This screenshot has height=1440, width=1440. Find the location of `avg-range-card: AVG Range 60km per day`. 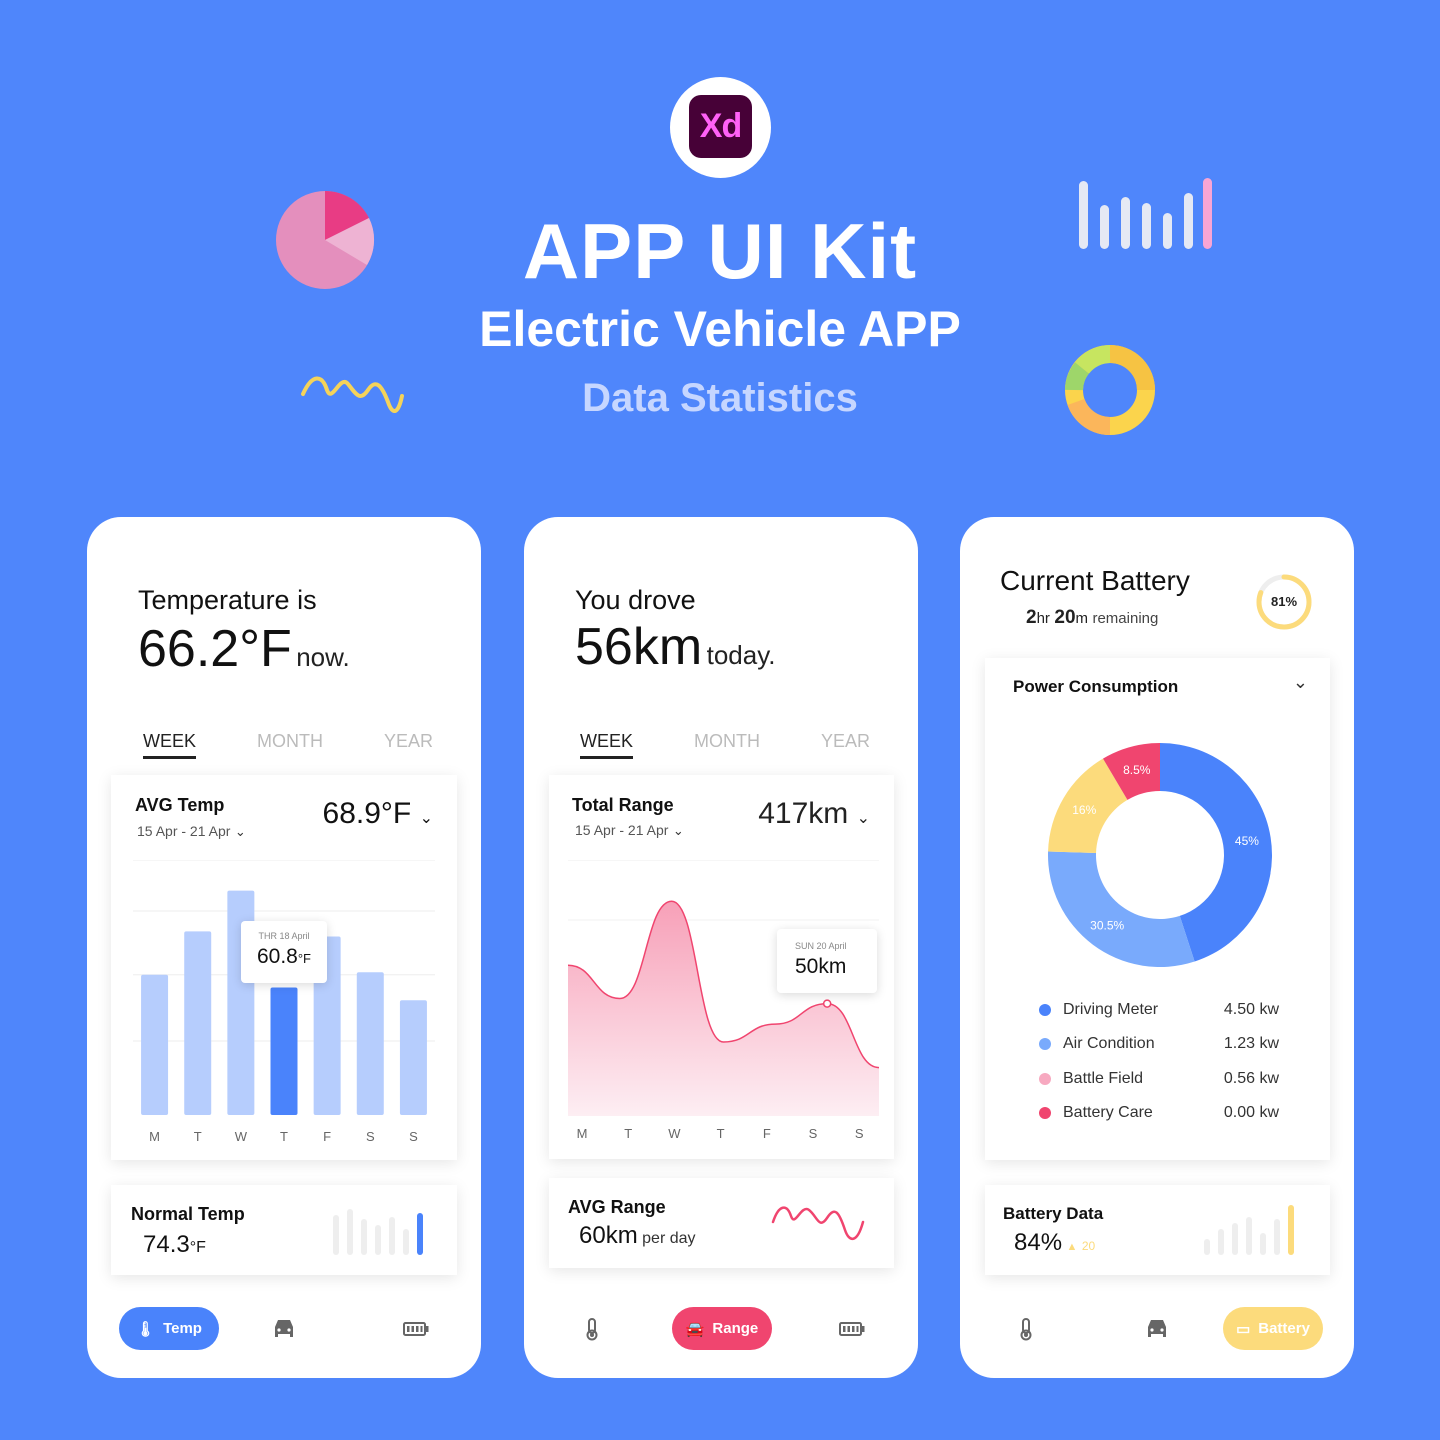

avg-range-card: AVG Range 60km per day is located at coordinates (721, 1223).